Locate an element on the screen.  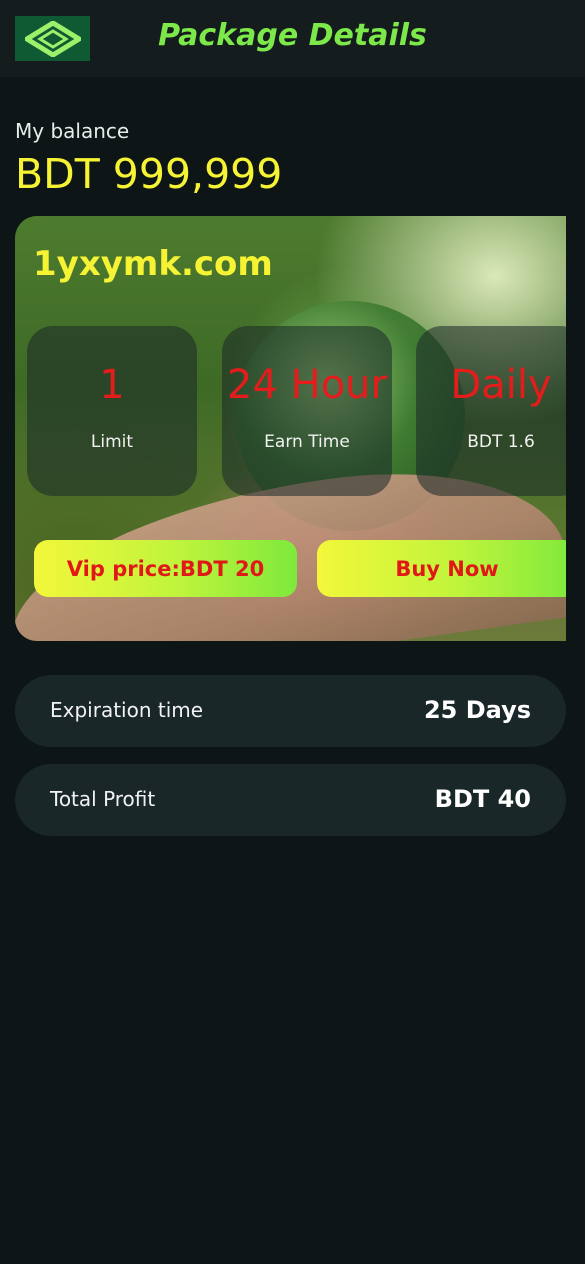
top-bar: Package Details is located at coordinates (292, 38).